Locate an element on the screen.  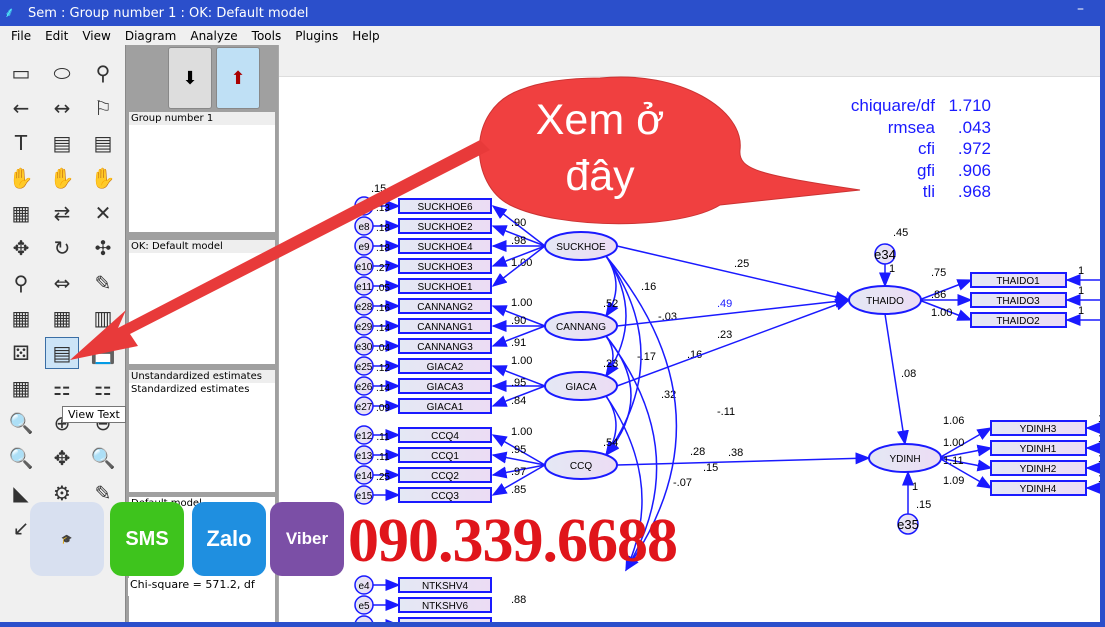
callout-line2: đây is located at coordinates (600, 176).